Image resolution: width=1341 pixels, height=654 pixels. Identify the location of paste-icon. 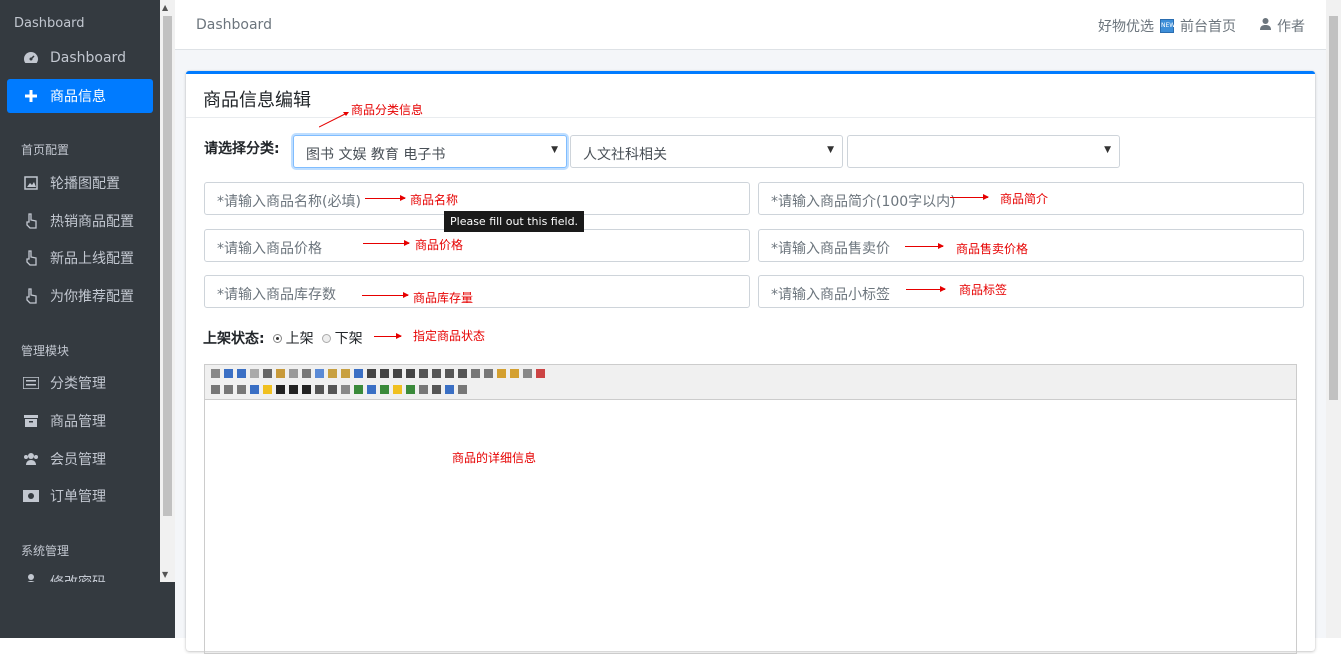
(332, 373).